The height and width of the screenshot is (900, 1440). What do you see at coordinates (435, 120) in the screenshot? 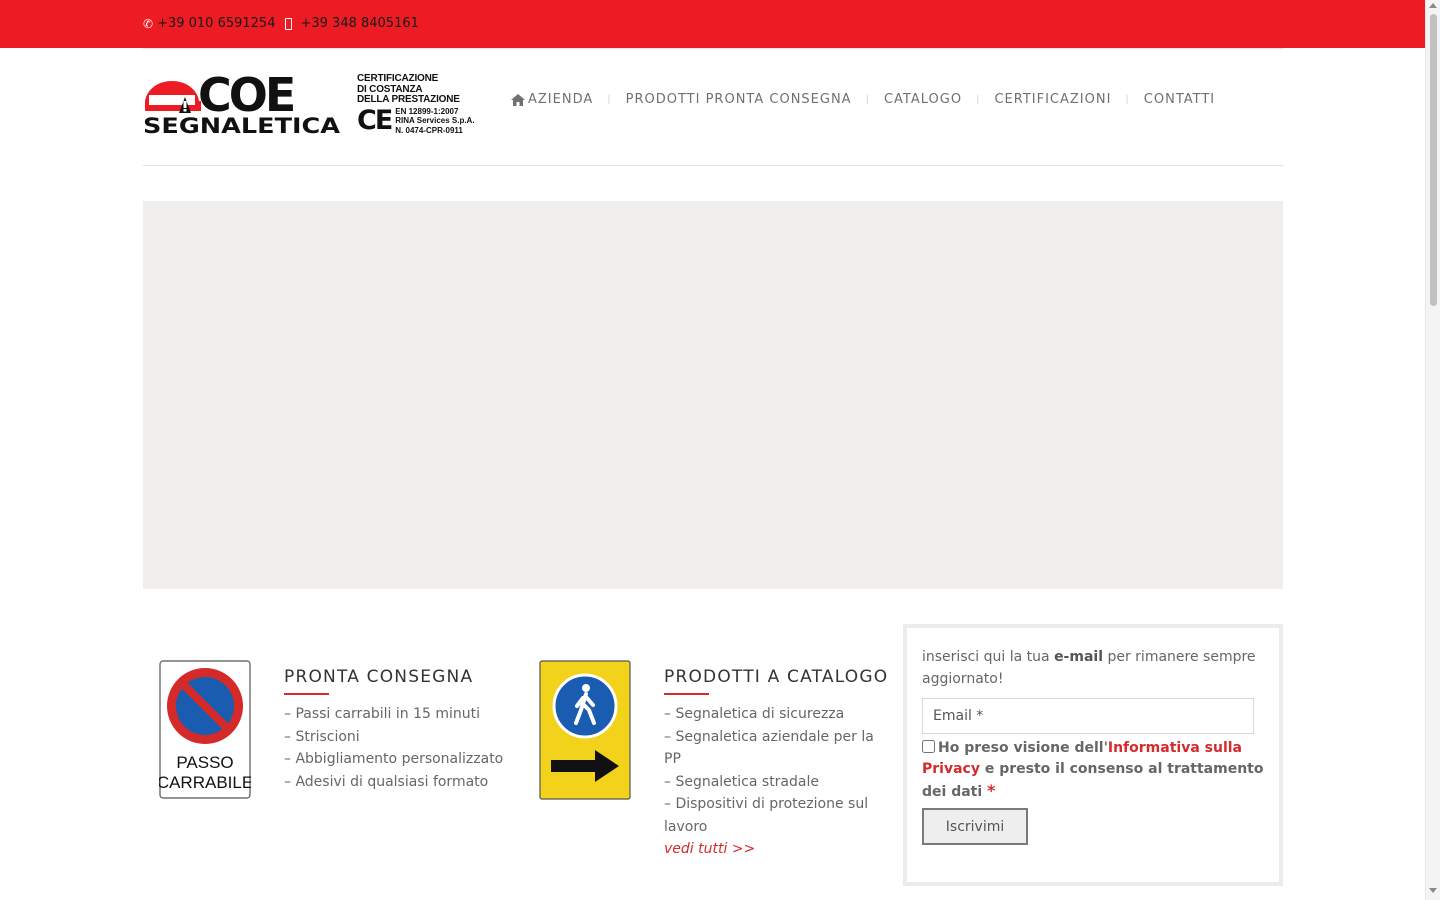
I see `ce-certifier: RINA Services S.p.A.` at bounding box center [435, 120].